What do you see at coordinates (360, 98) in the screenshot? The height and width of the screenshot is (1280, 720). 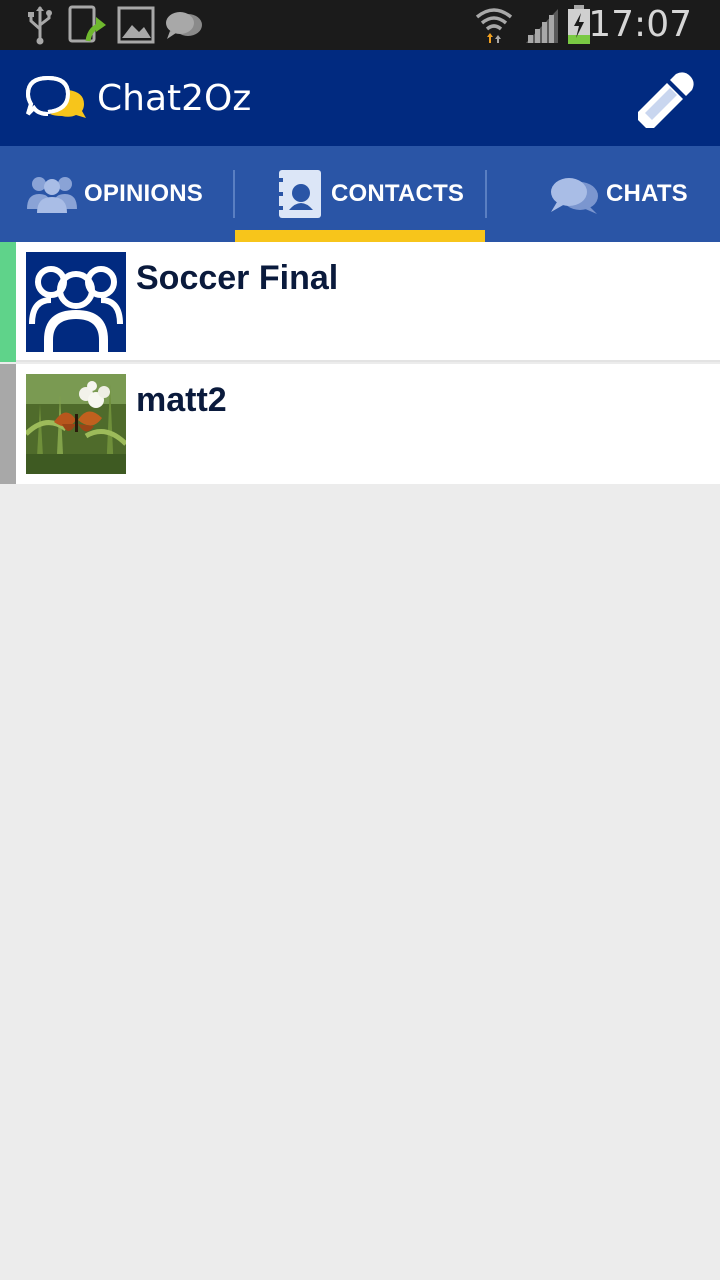 I see `app-bar: Chat2Oz` at bounding box center [360, 98].